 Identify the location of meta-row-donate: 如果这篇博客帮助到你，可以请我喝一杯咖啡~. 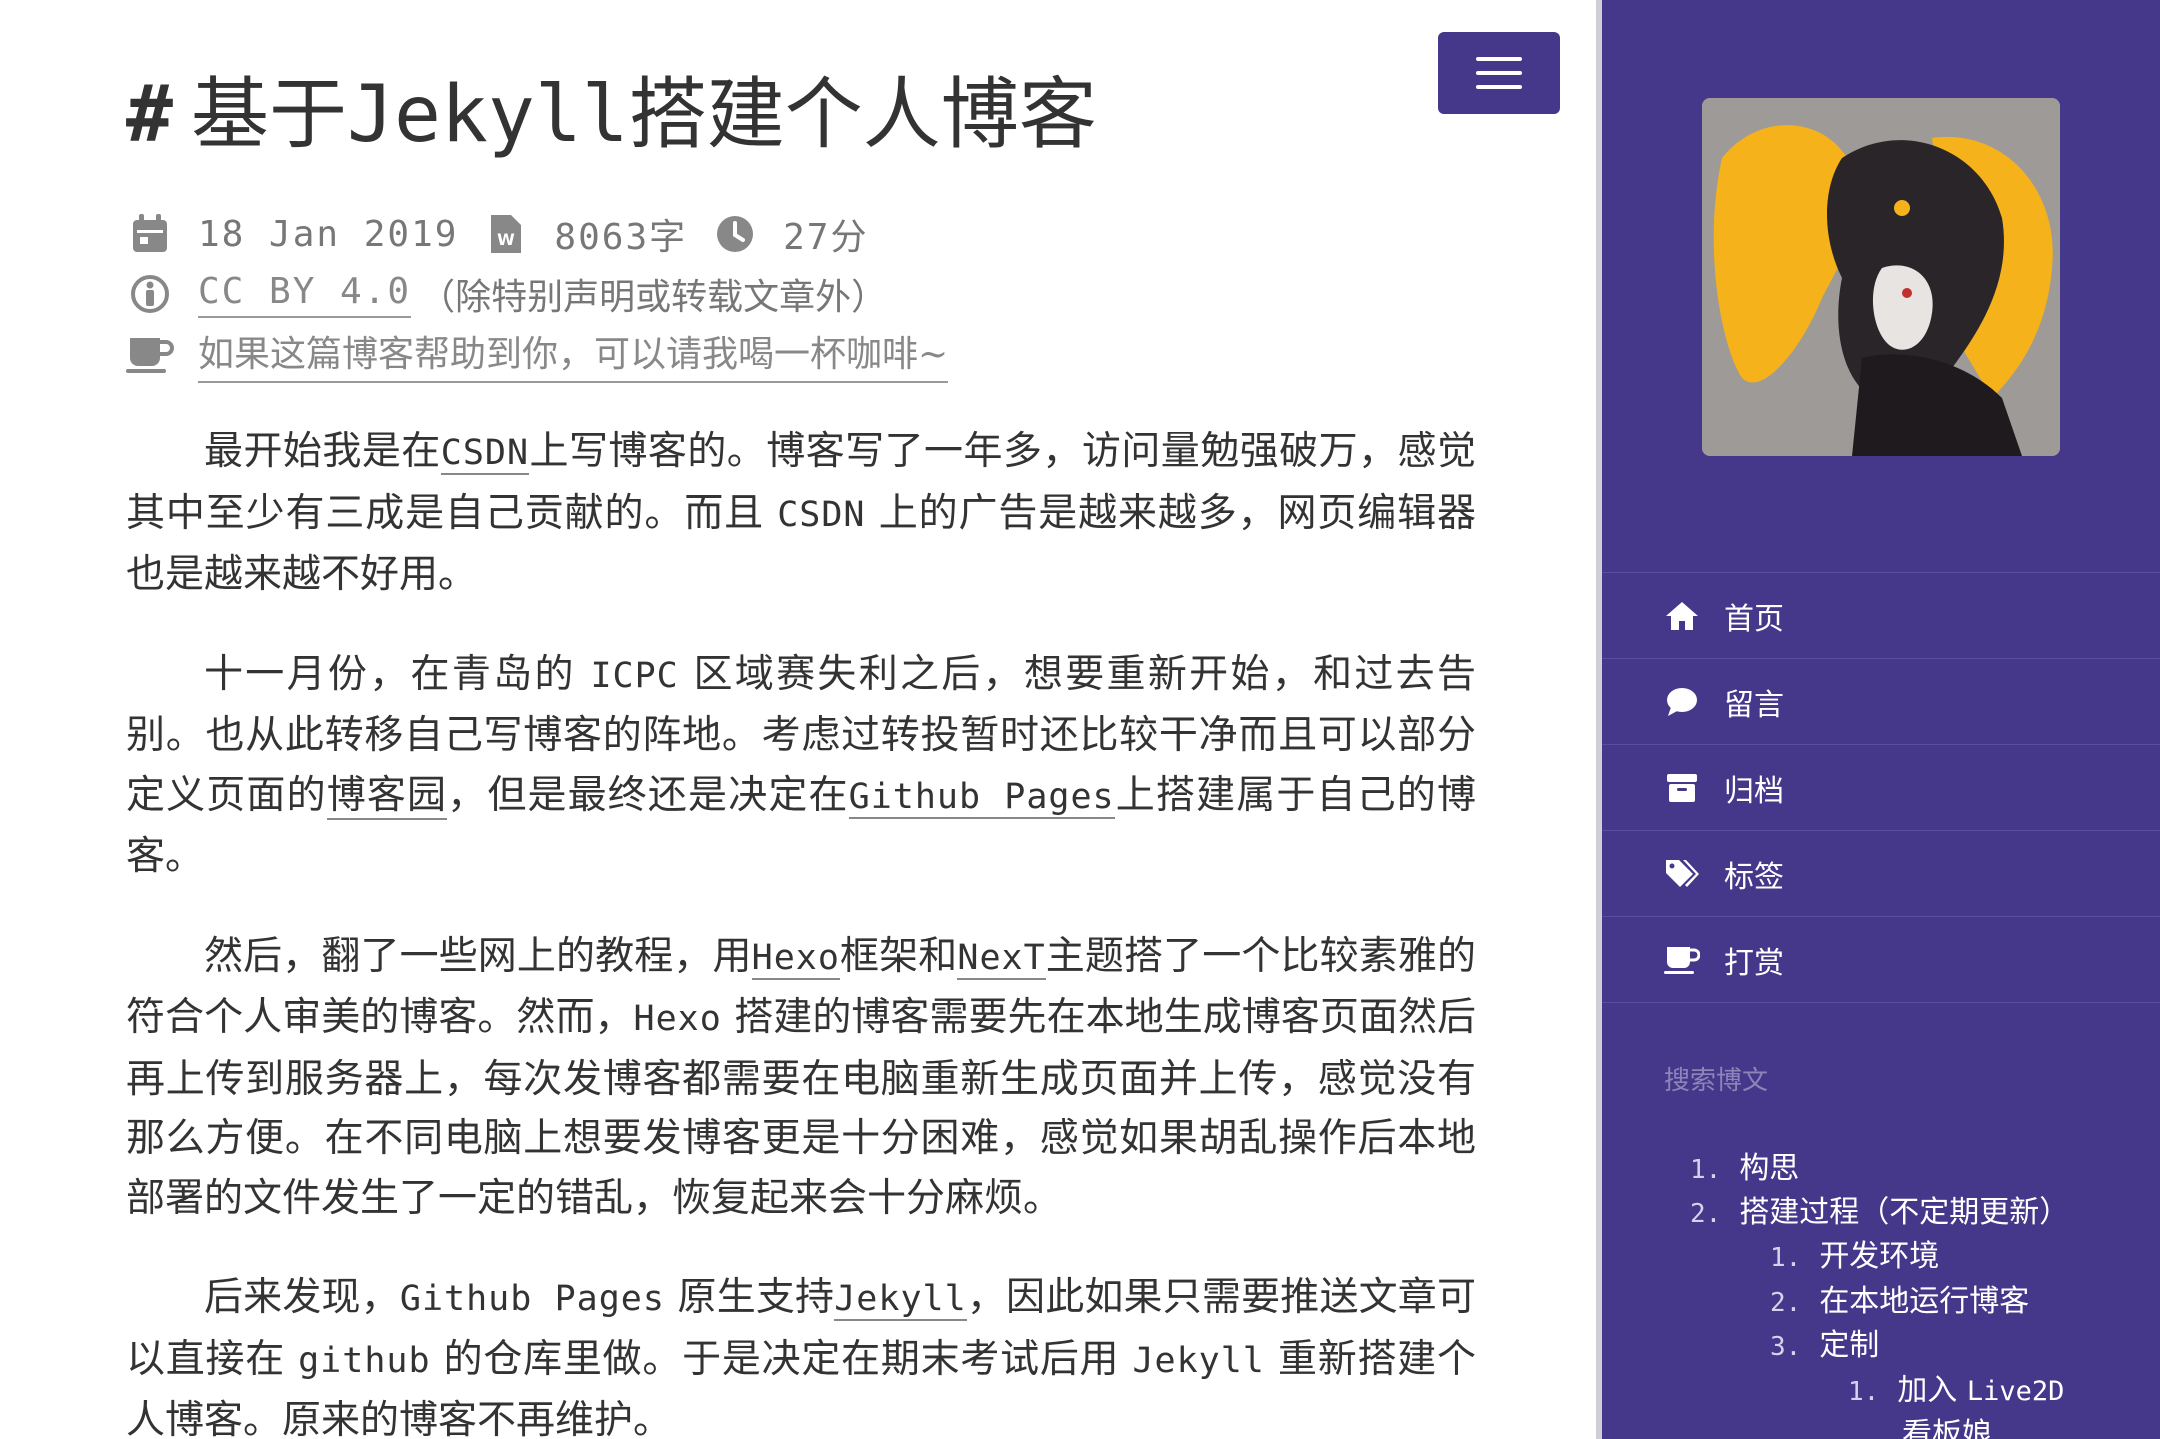
(801, 354).